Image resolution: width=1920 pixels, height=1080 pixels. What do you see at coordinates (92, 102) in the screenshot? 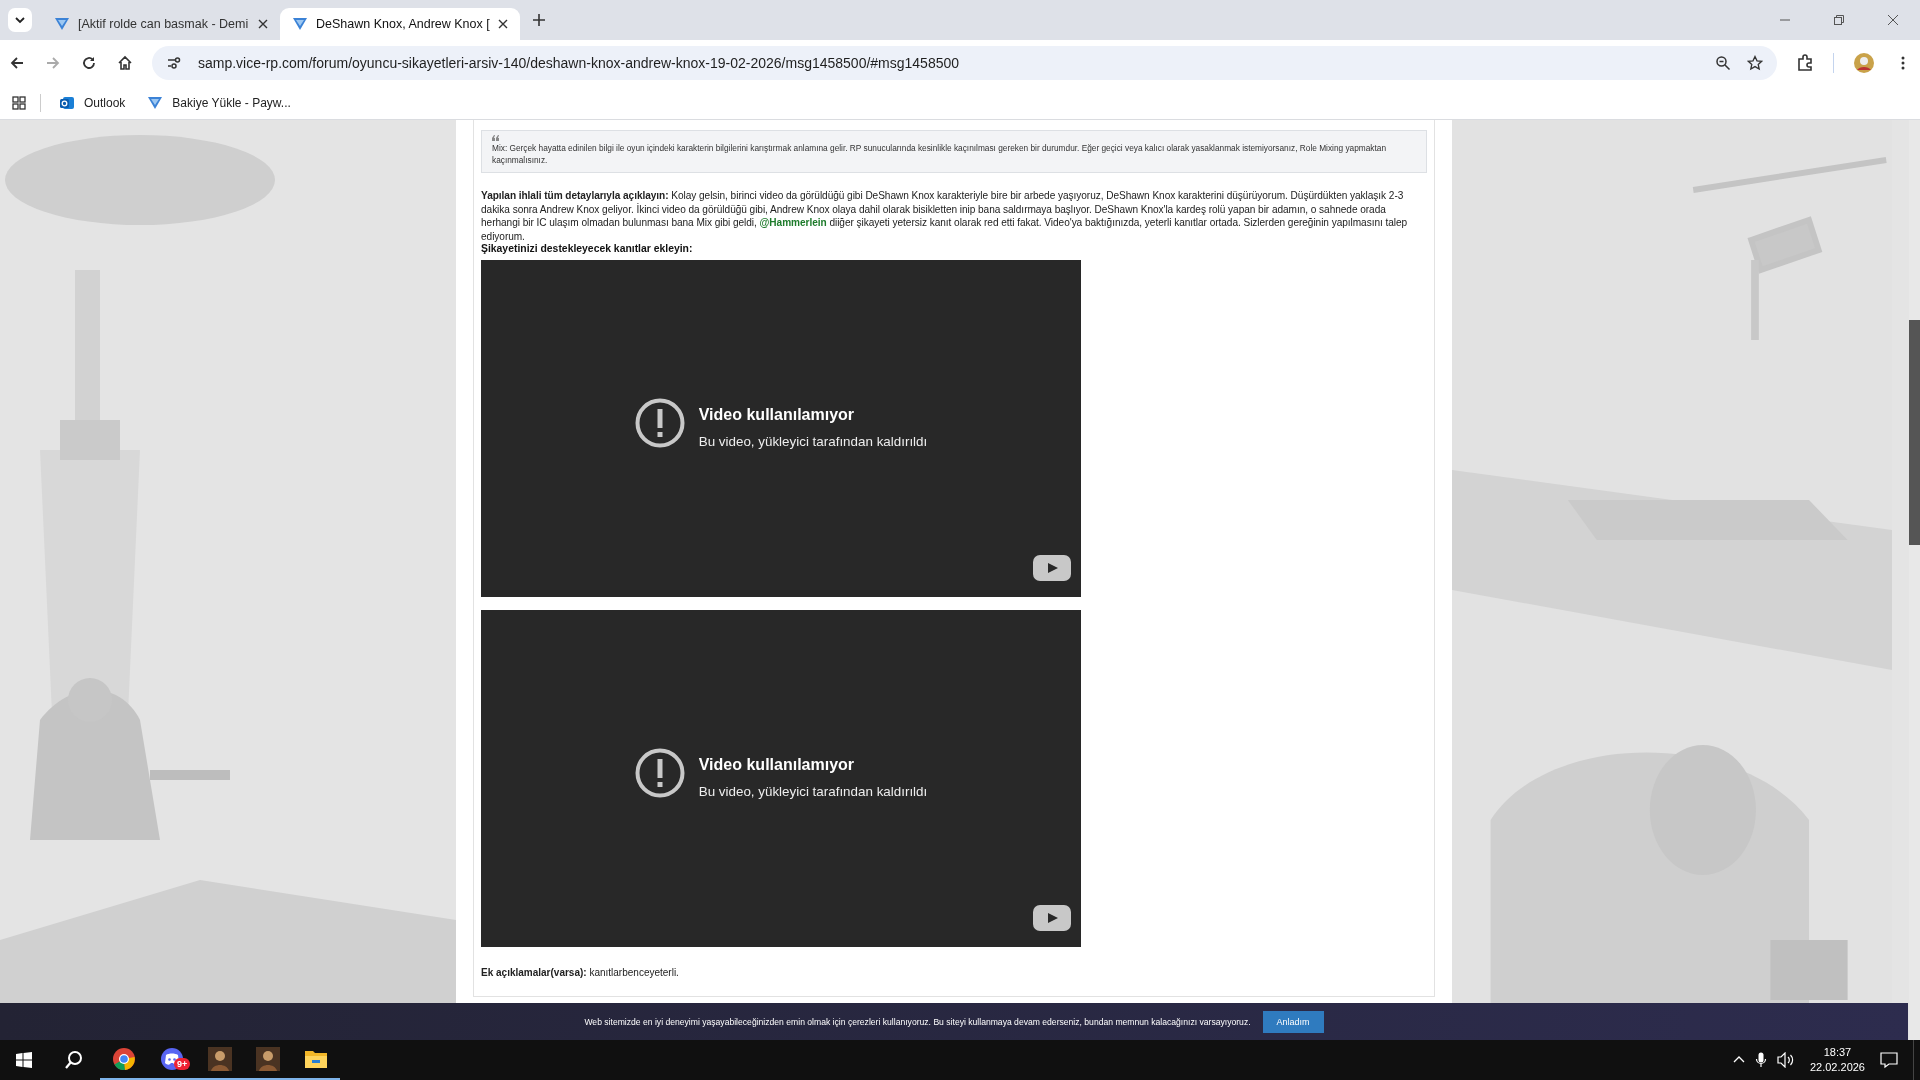
I see `bookmark-item: Outlook` at bounding box center [92, 102].